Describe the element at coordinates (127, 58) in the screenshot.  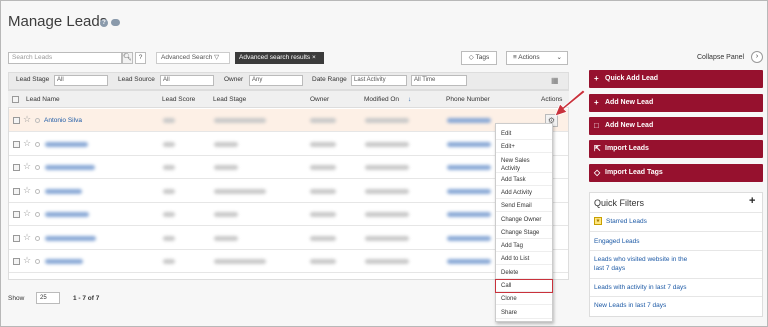
I see `search-icon: 🔍︎` at that location.